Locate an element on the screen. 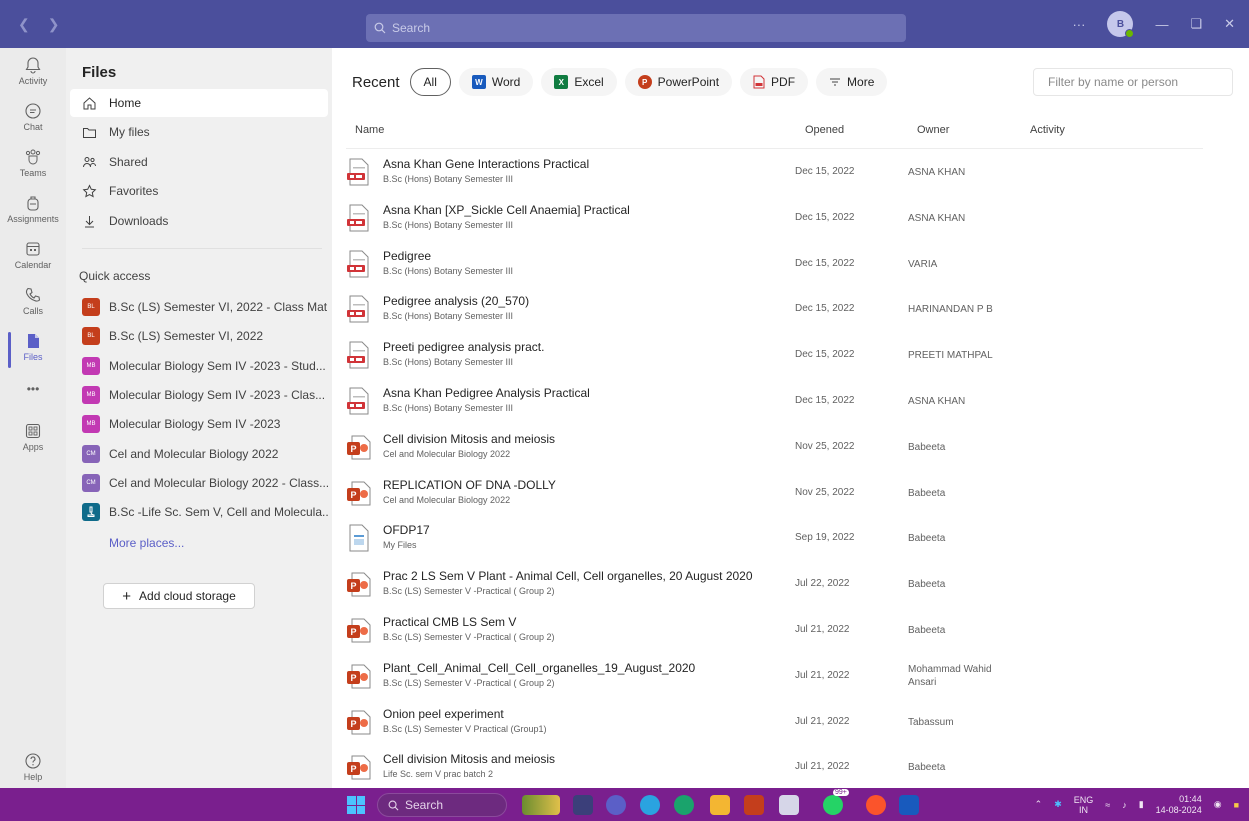  recent-title: Recent is located at coordinates (376, 82).